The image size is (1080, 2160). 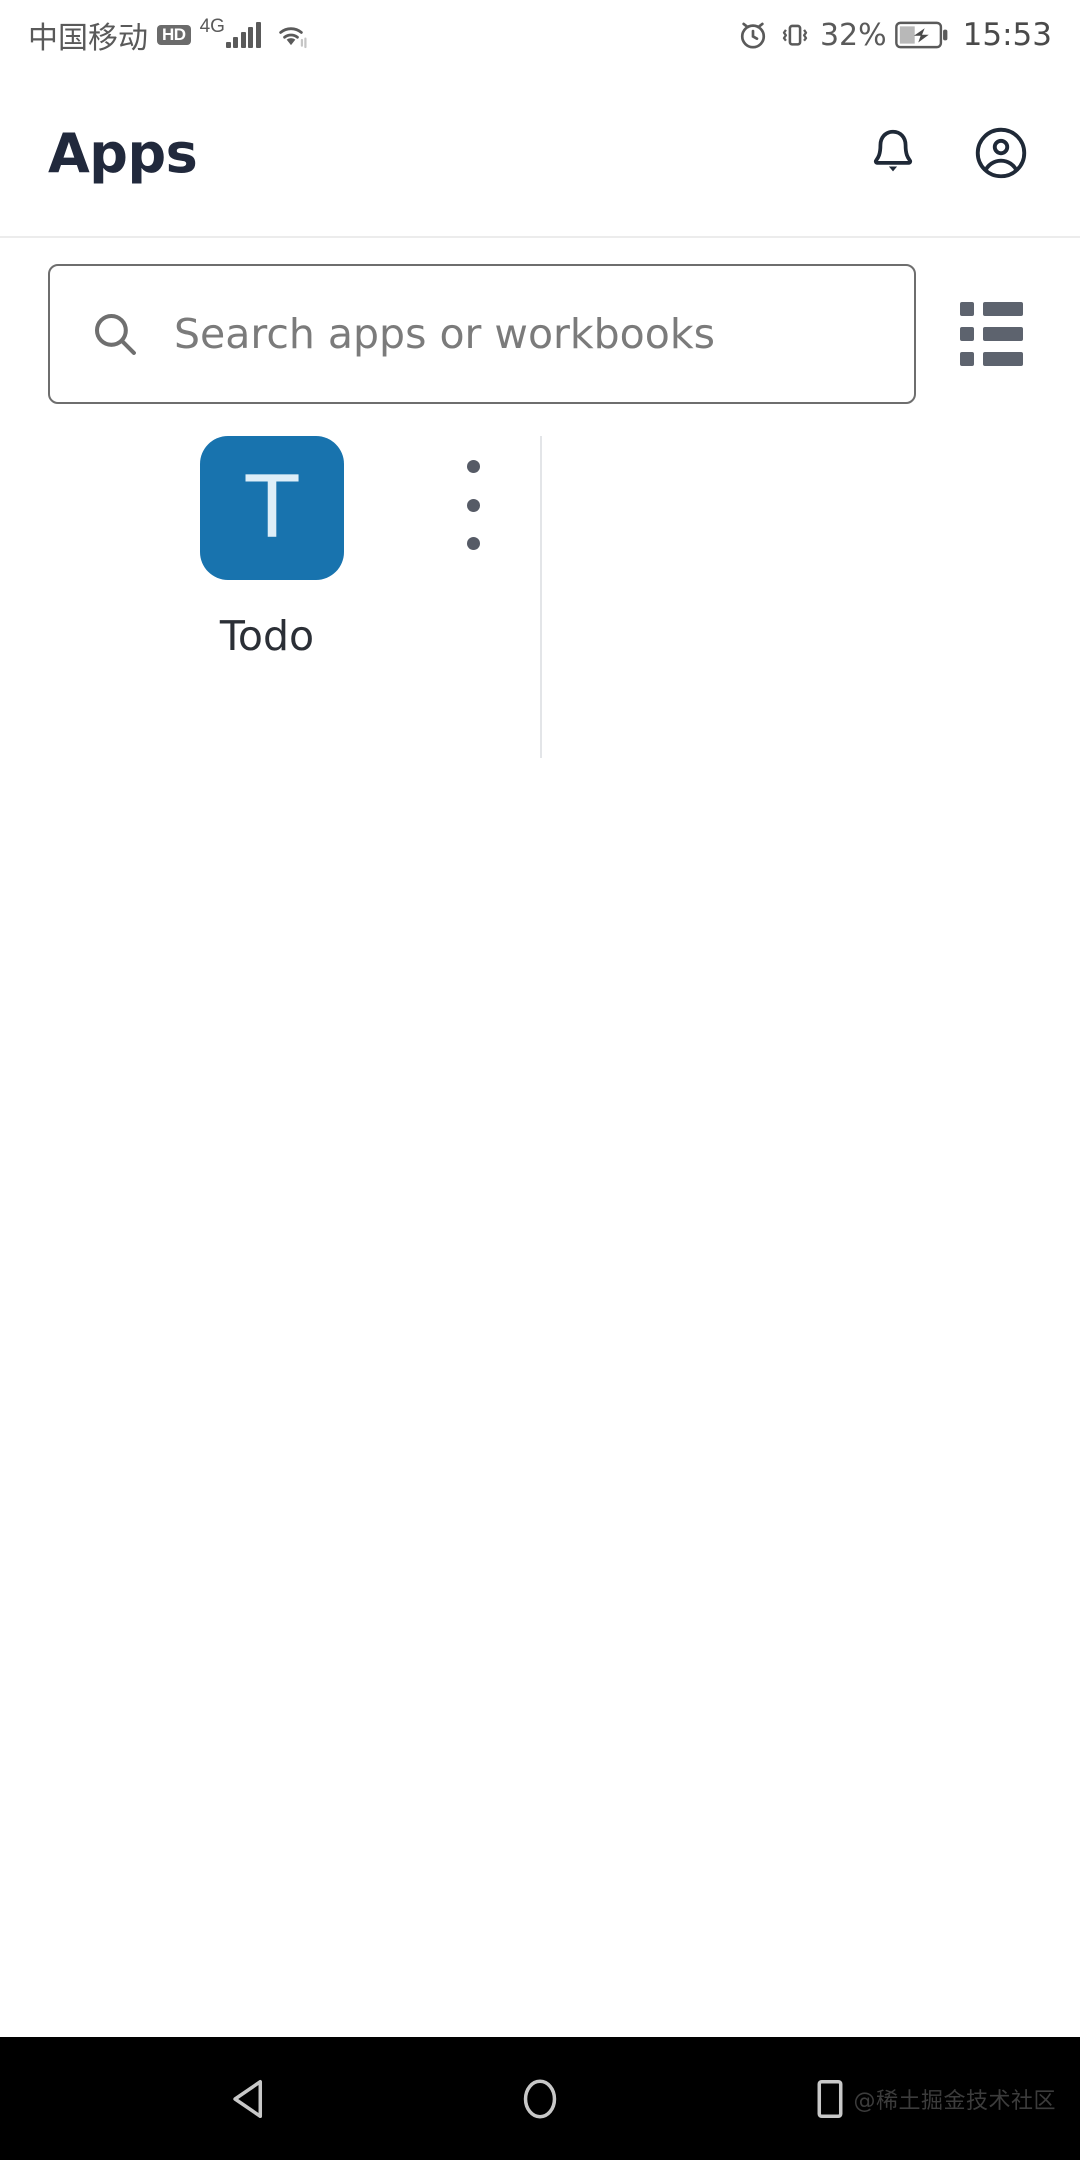 What do you see at coordinates (540, 154) in the screenshot?
I see `app-header: Apps` at bounding box center [540, 154].